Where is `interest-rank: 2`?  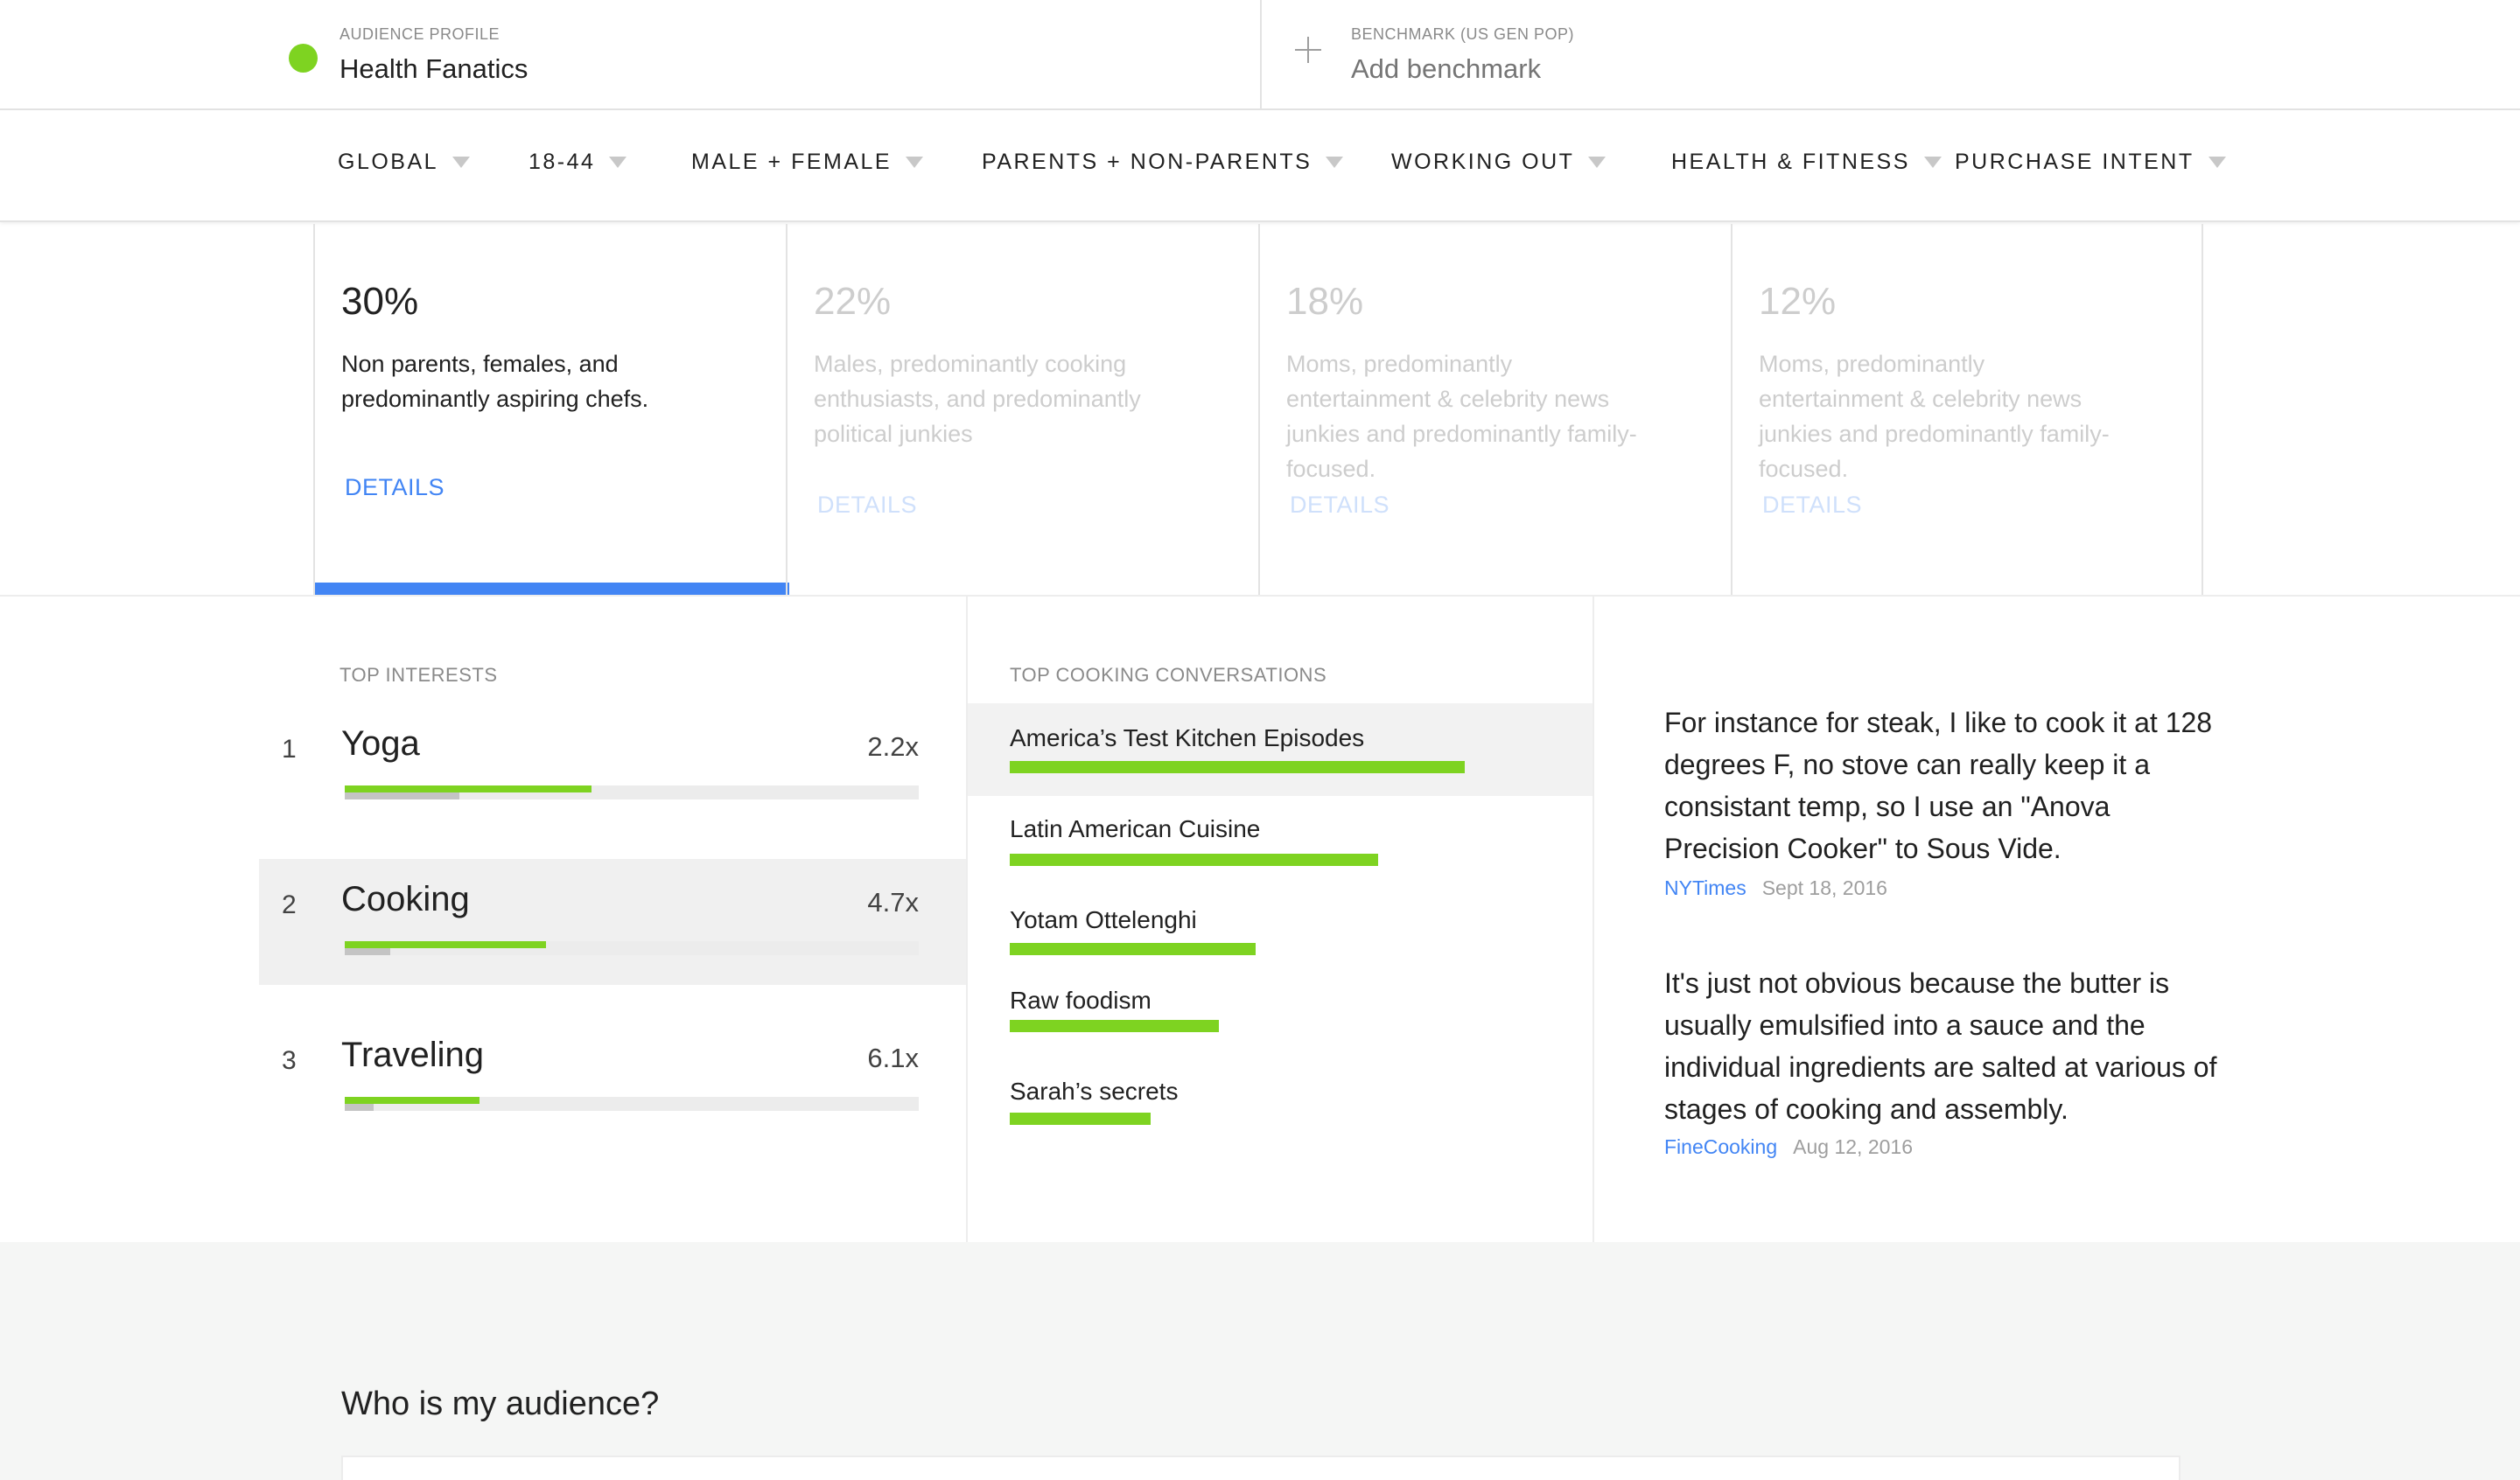 interest-rank: 2 is located at coordinates (289, 904).